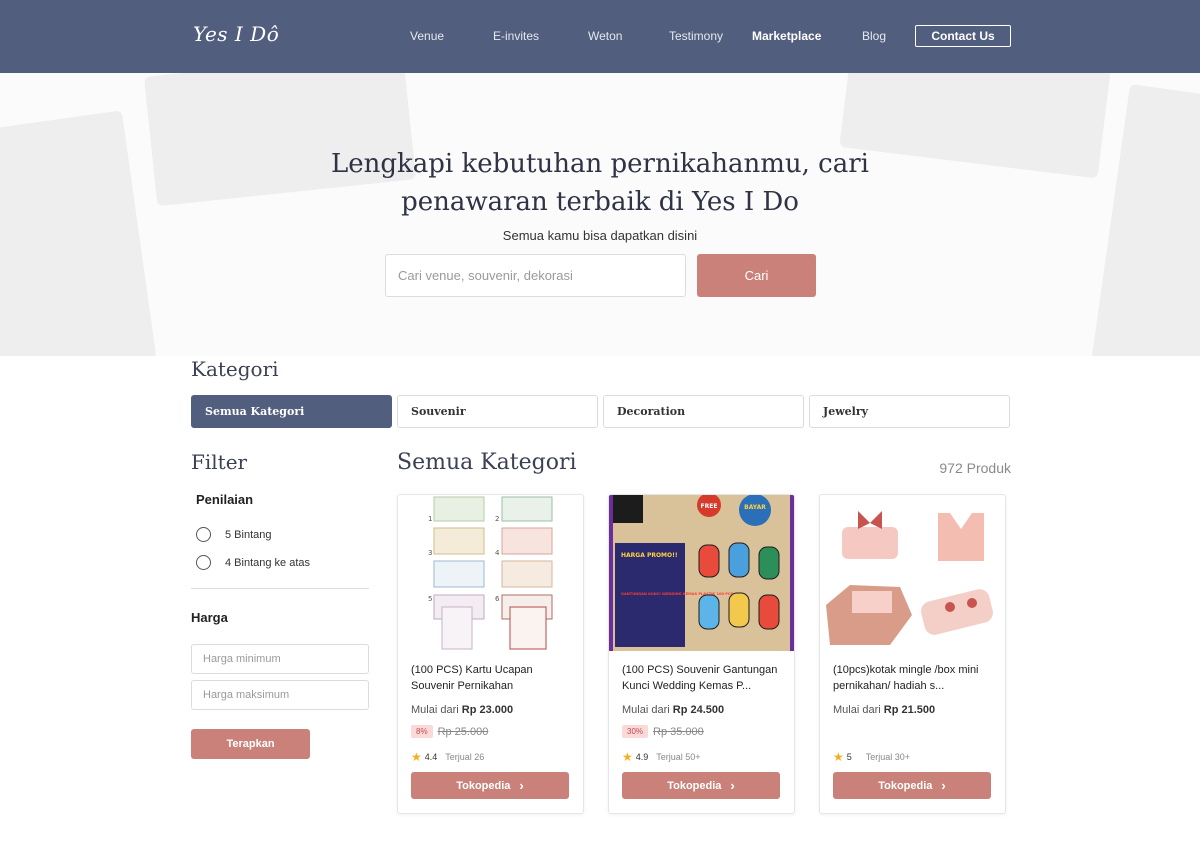 This screenshot has width=1200, height=857. Describe the element at coordinates (225, 499) in the screenshot. I see `rating-filter-label: Penilaian` at that location.